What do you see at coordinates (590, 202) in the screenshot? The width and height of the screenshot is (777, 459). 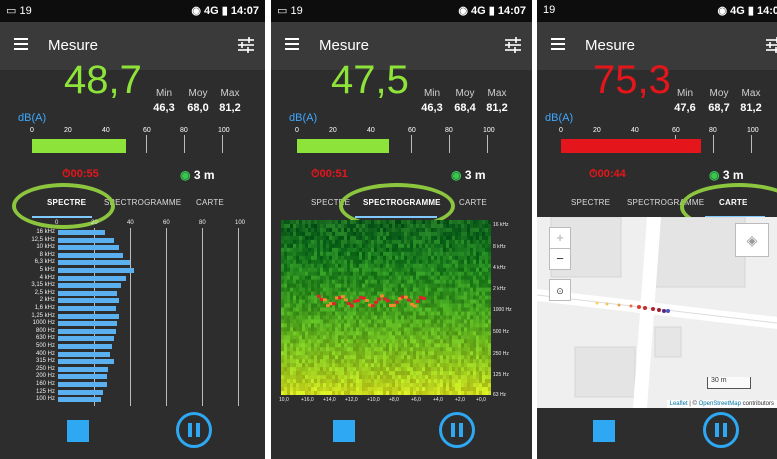 I see `tab-spectre: SPECTRE` at bounding box center [590, 202].